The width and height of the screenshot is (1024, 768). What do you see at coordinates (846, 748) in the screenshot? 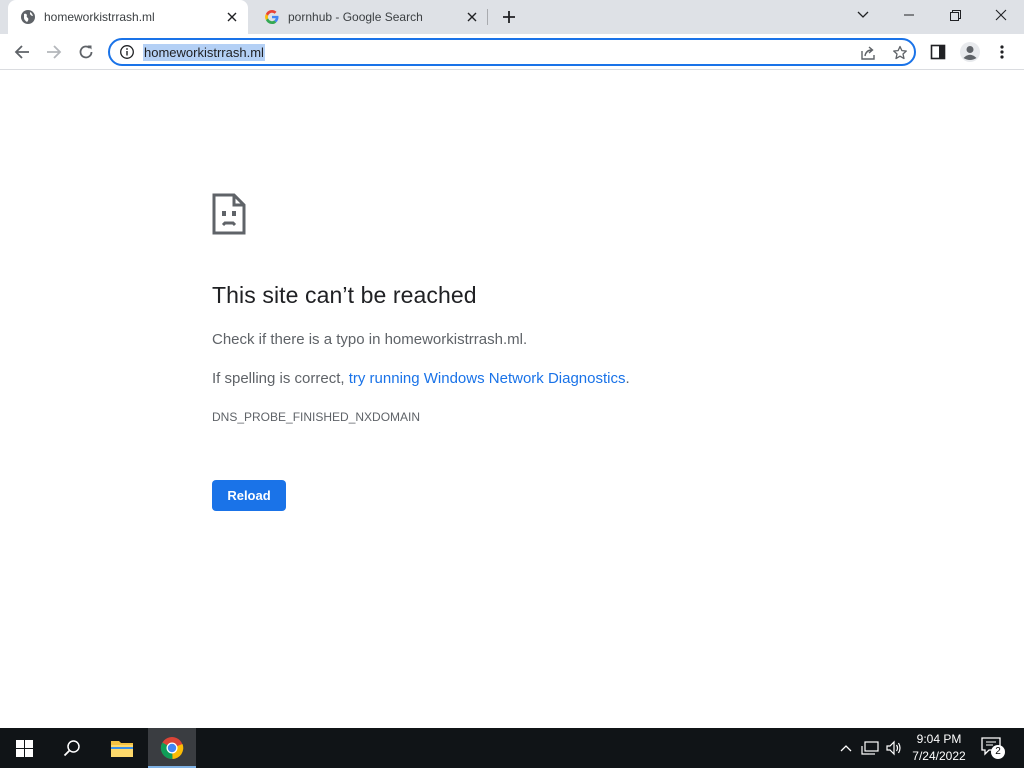
I see `tray-chevron-up-icon` at bounding box center [846, 748].